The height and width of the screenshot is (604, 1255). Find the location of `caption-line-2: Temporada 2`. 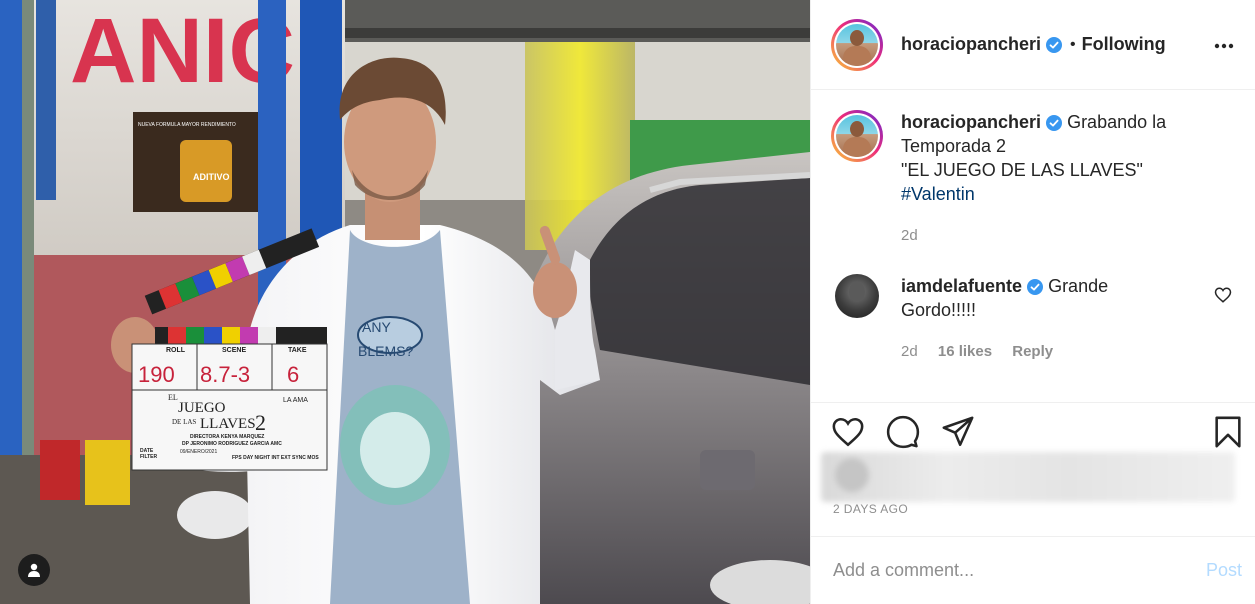

caption-line-2: Temporada 2 is located at coordinates (954, 146).